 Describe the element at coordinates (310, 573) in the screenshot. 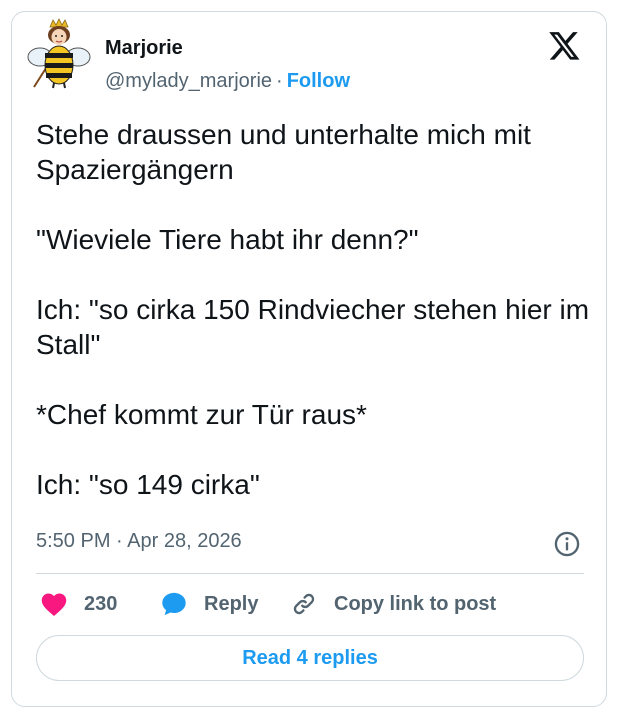

I see `divider` at that location.